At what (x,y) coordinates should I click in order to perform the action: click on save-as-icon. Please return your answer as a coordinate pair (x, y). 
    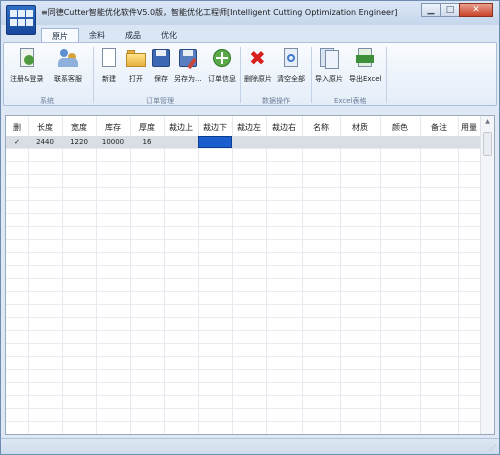
    Looking at the image, I should click on (188, 58).